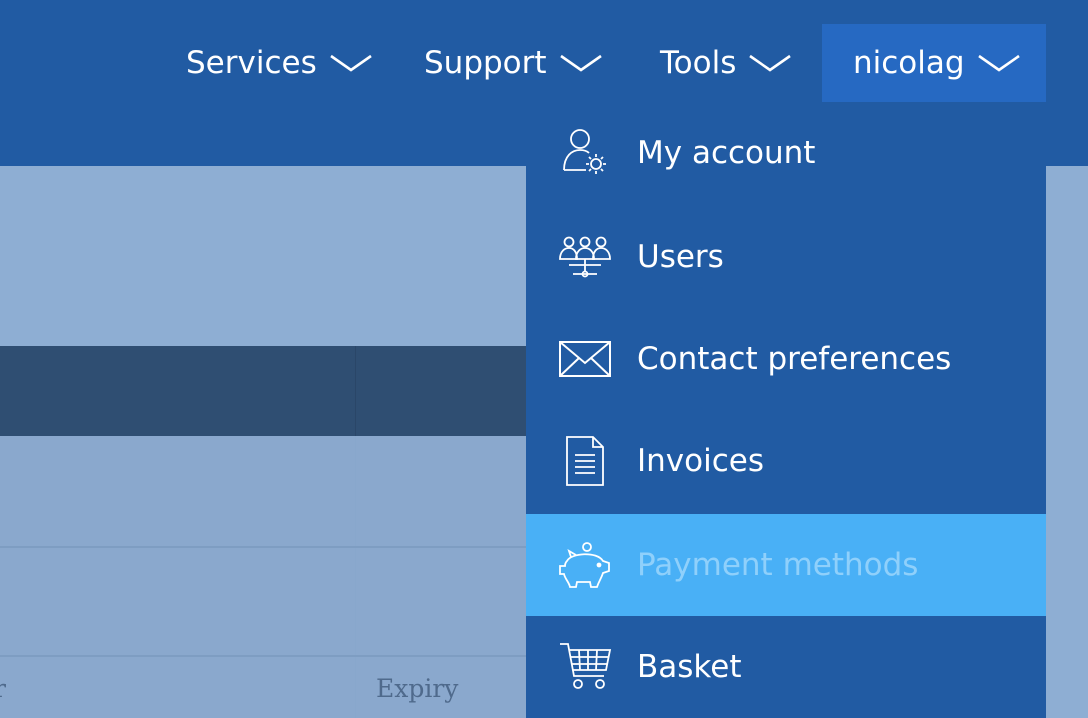  Describe the element at coordinates (585, 565) in the screenshot. I see `piggy-bank-icon` at that location.